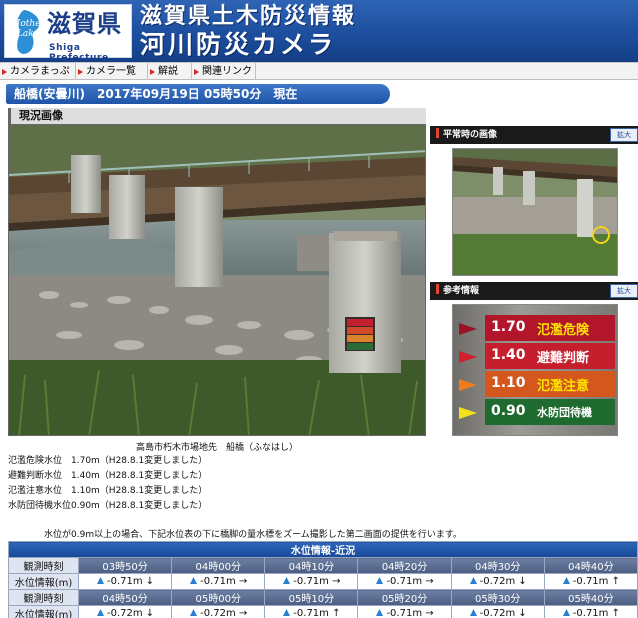 This screenshot has height=618, width=638. What do you see at coordinates (590, 597) in the screenshot?
I see `time-cell: 05時40分` at bounding box center [590, 597].